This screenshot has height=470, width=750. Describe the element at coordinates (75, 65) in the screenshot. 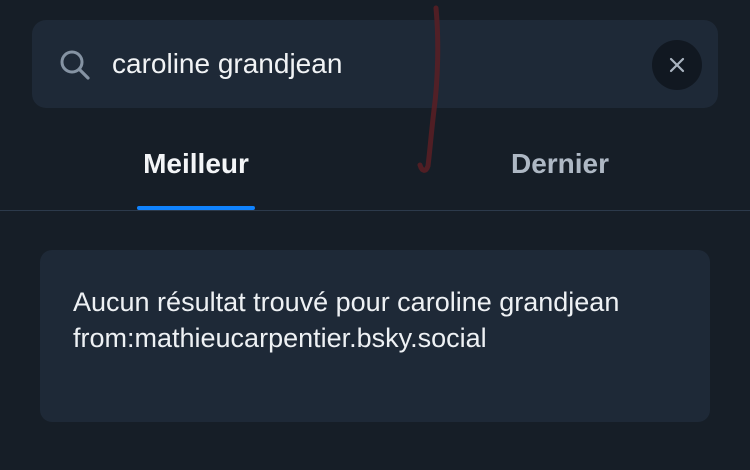

I see `search-icon` at that location.